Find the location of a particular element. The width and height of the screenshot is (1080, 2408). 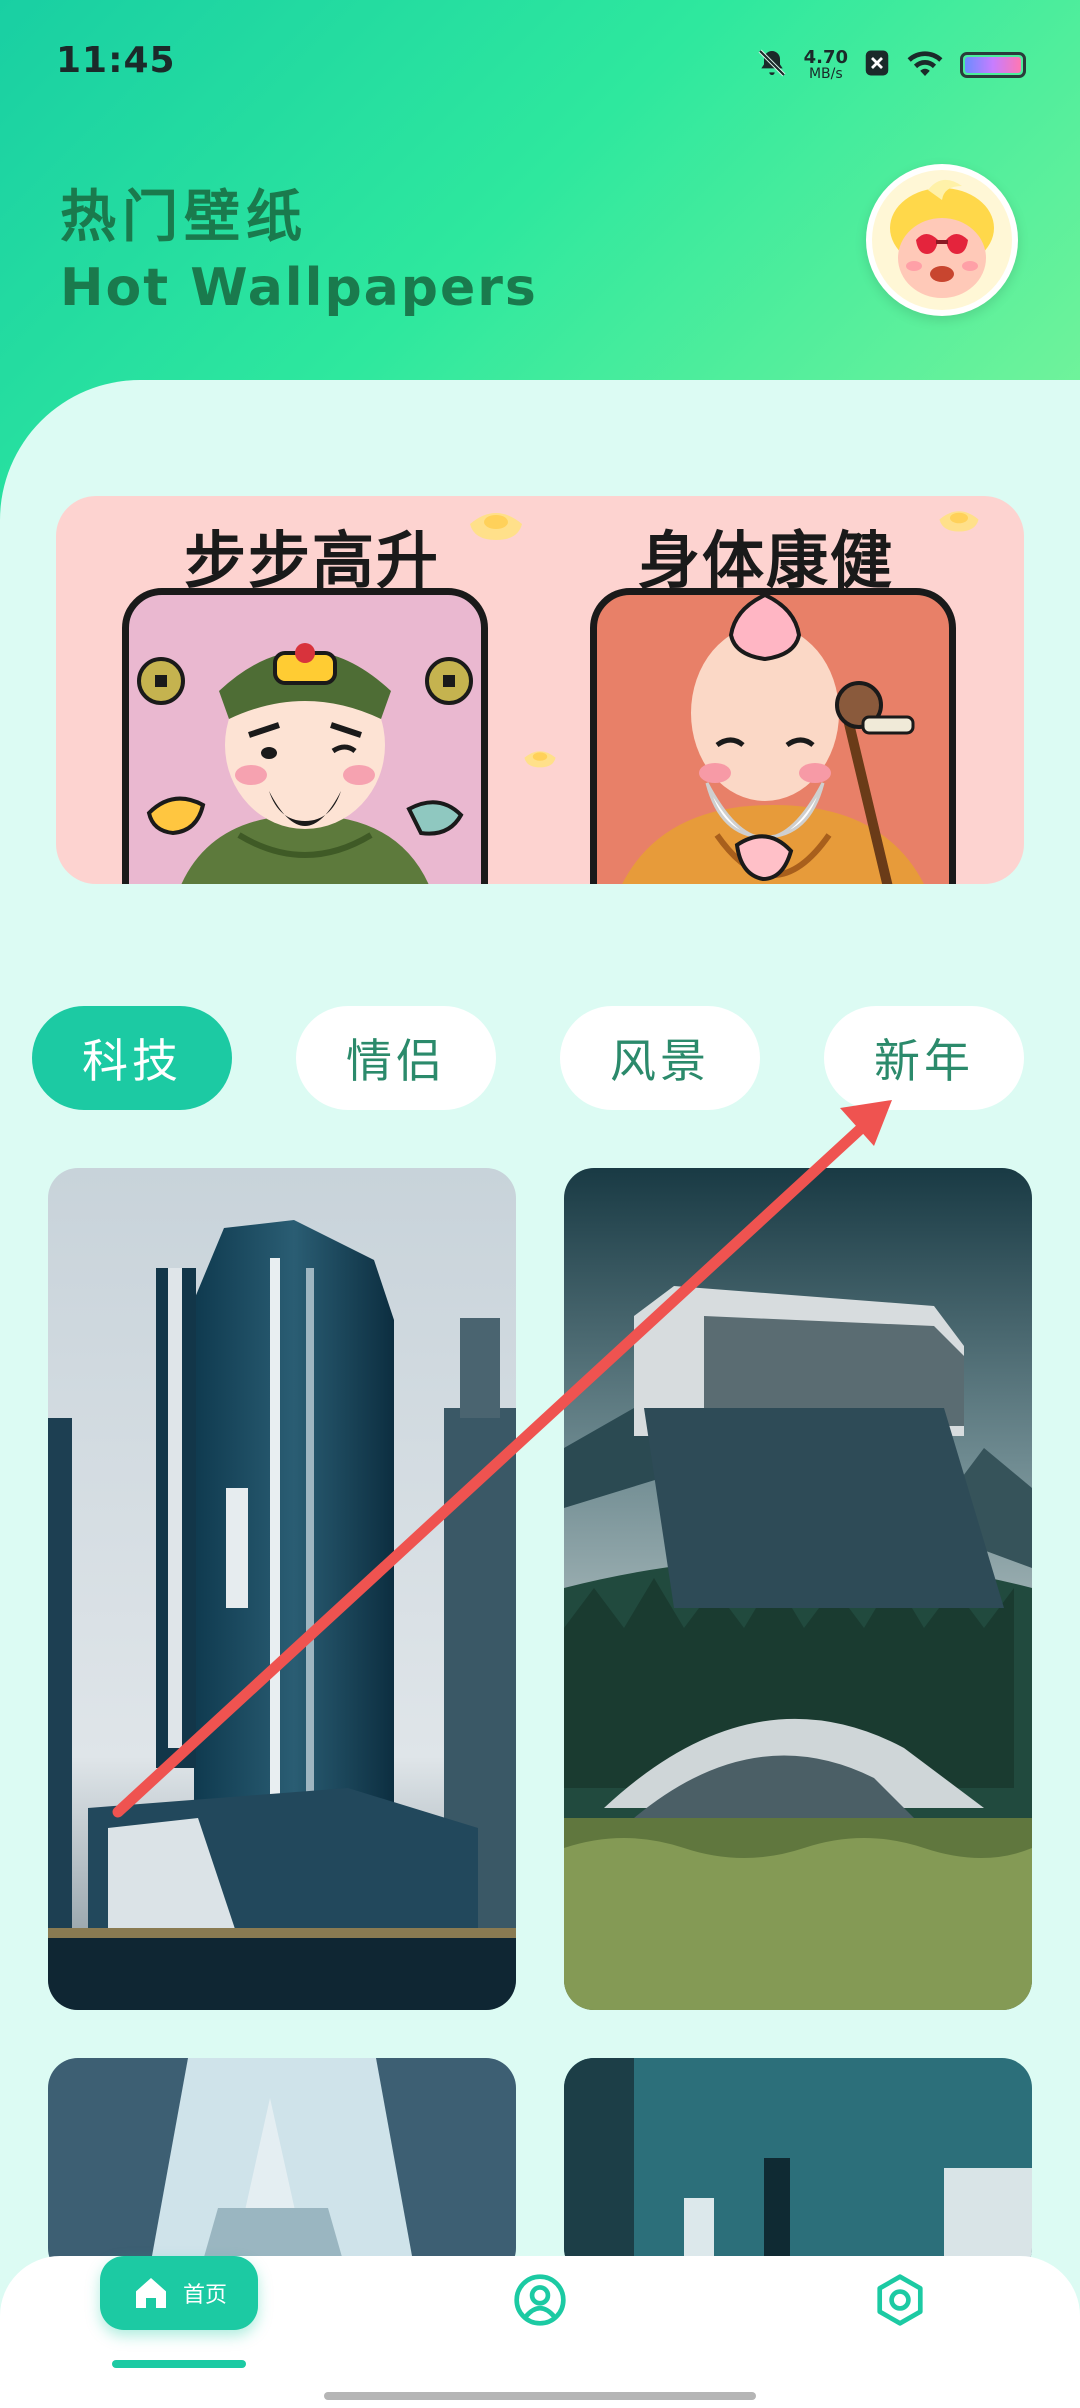

wifi-icon is located at coordinates (925, 65).